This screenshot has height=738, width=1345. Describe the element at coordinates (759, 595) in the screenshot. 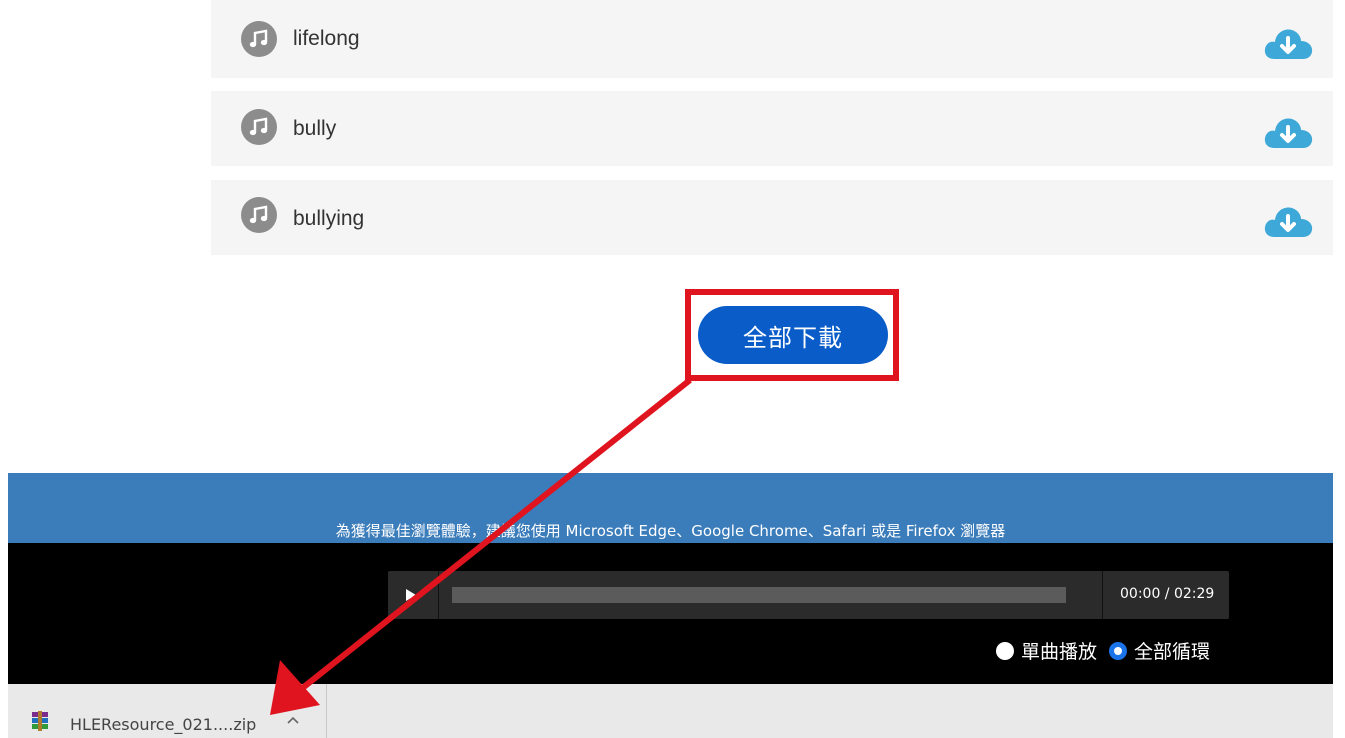

I see `progress-bar` at that location.